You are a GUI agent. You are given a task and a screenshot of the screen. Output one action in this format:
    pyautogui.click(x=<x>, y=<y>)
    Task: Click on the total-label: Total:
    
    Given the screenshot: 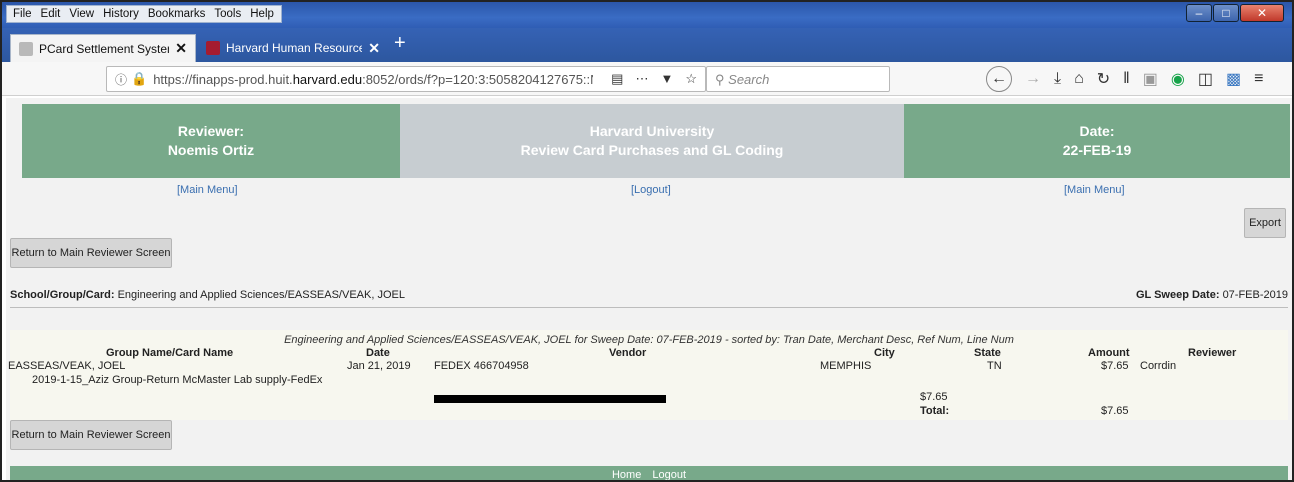 What is the action you would take?
    pyautogui.click(x=935, y=411)
    